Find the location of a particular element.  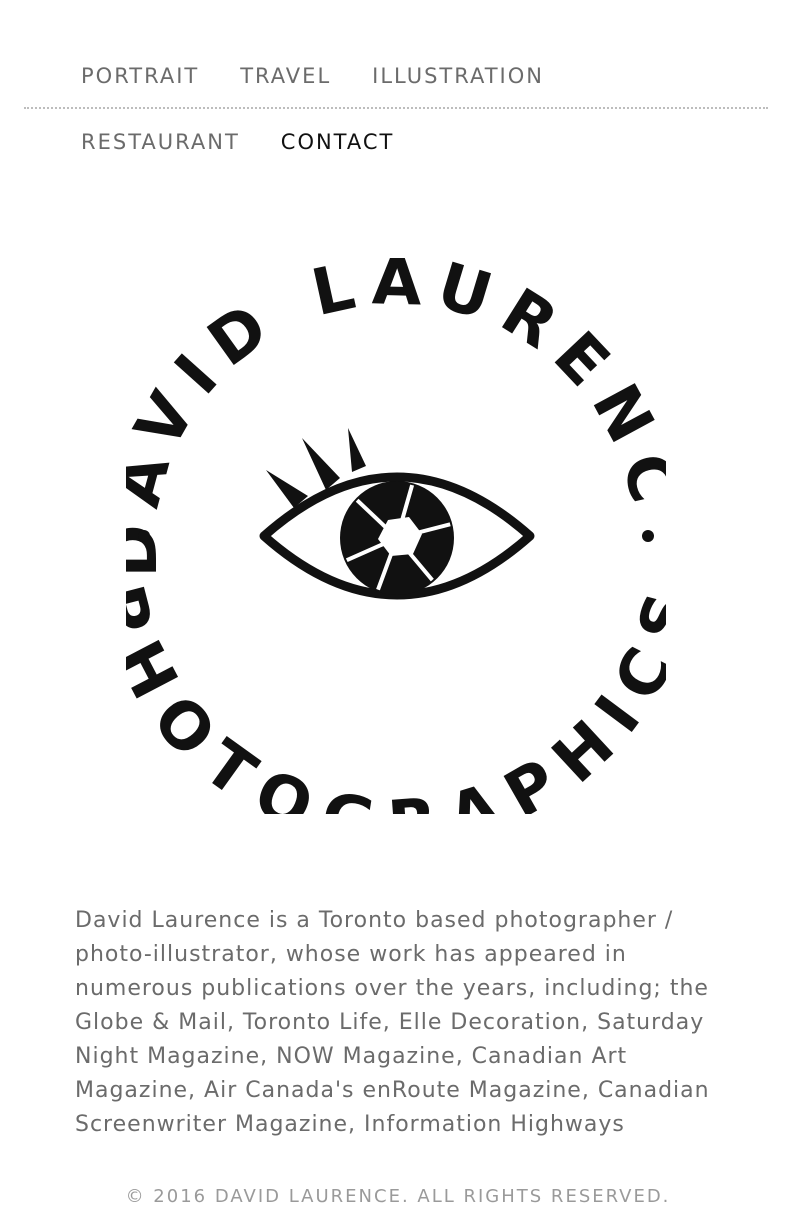

eye-aperture-icon is located at coordinates (397, 514).